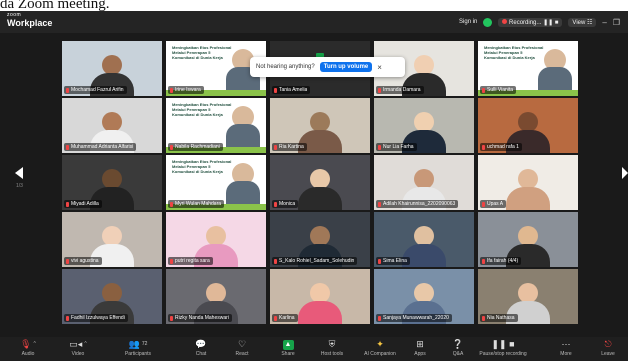 This screenshot has width=628, height=361. I want to click on audio-button: 🎙 ^ Audio, so click(28, 348).